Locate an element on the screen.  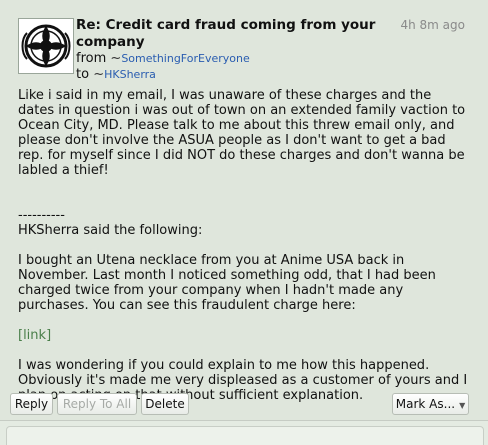
delete-button: Delete is located at coordinates (165, 404).